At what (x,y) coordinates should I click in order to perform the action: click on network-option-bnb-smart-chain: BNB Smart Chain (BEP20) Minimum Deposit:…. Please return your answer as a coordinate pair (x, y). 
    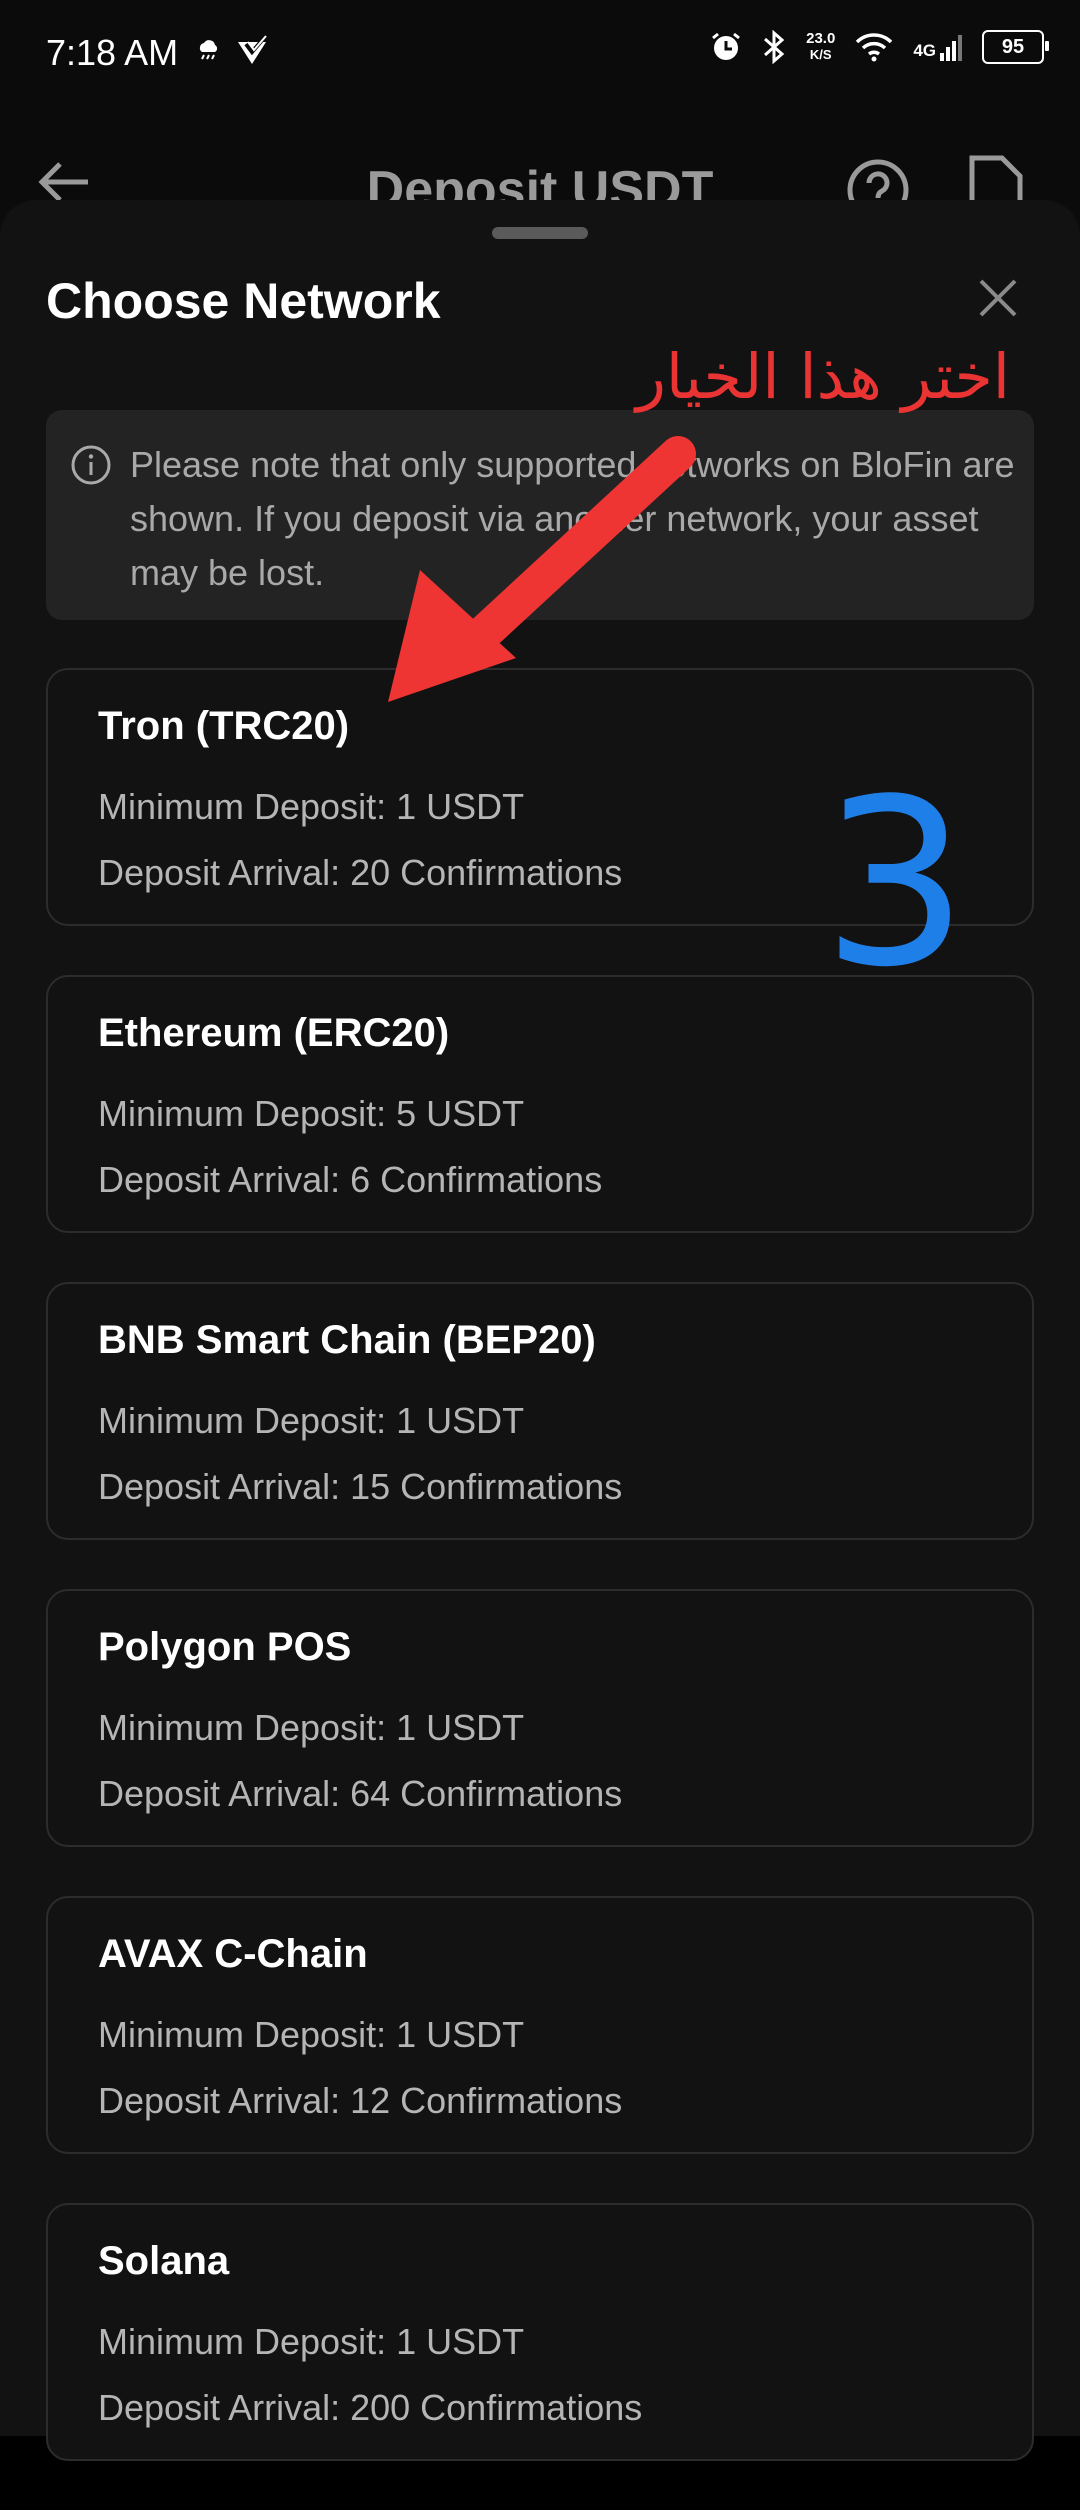
    Looking at the image, I should click on (540, 1411).